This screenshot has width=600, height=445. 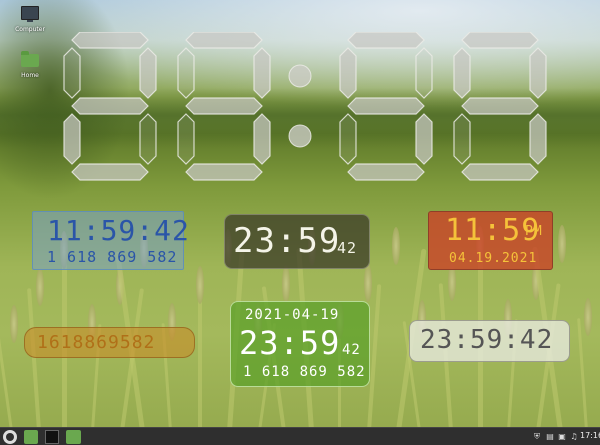 What do you see at coordinates (348, 139) in the screenshot?
I see `big-digit-2-seg-e` at bounding box center [348, 139].